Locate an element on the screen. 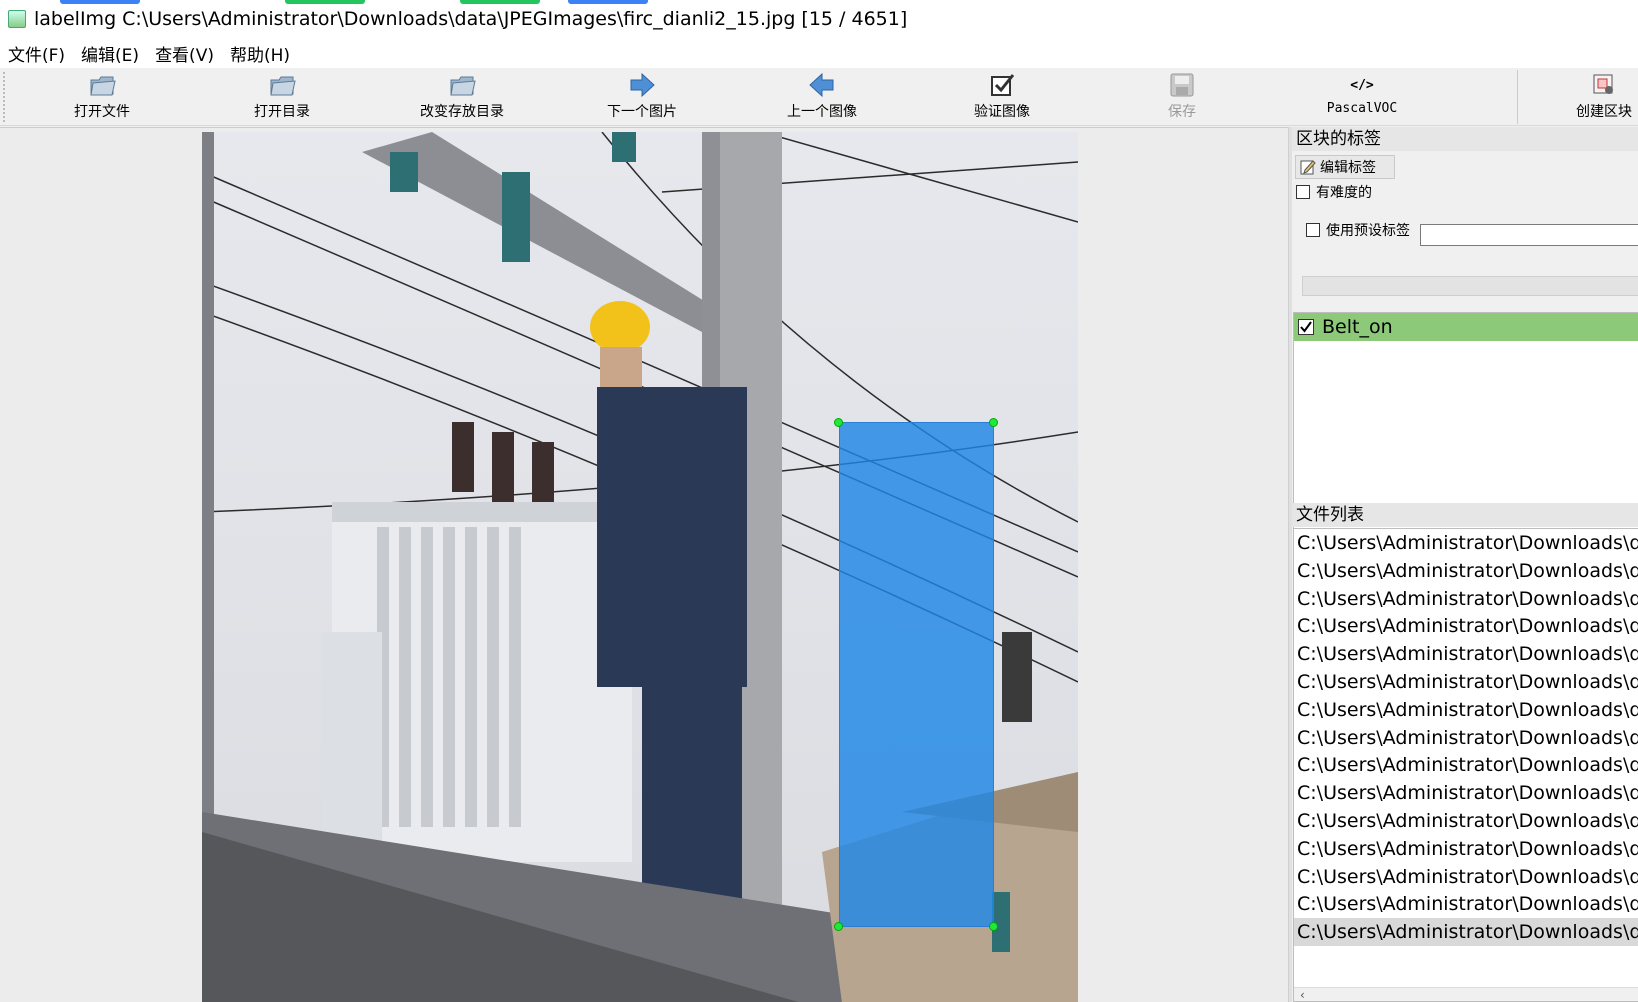  bbox-vertex-bottom-right is located at coordinates (993, 926).